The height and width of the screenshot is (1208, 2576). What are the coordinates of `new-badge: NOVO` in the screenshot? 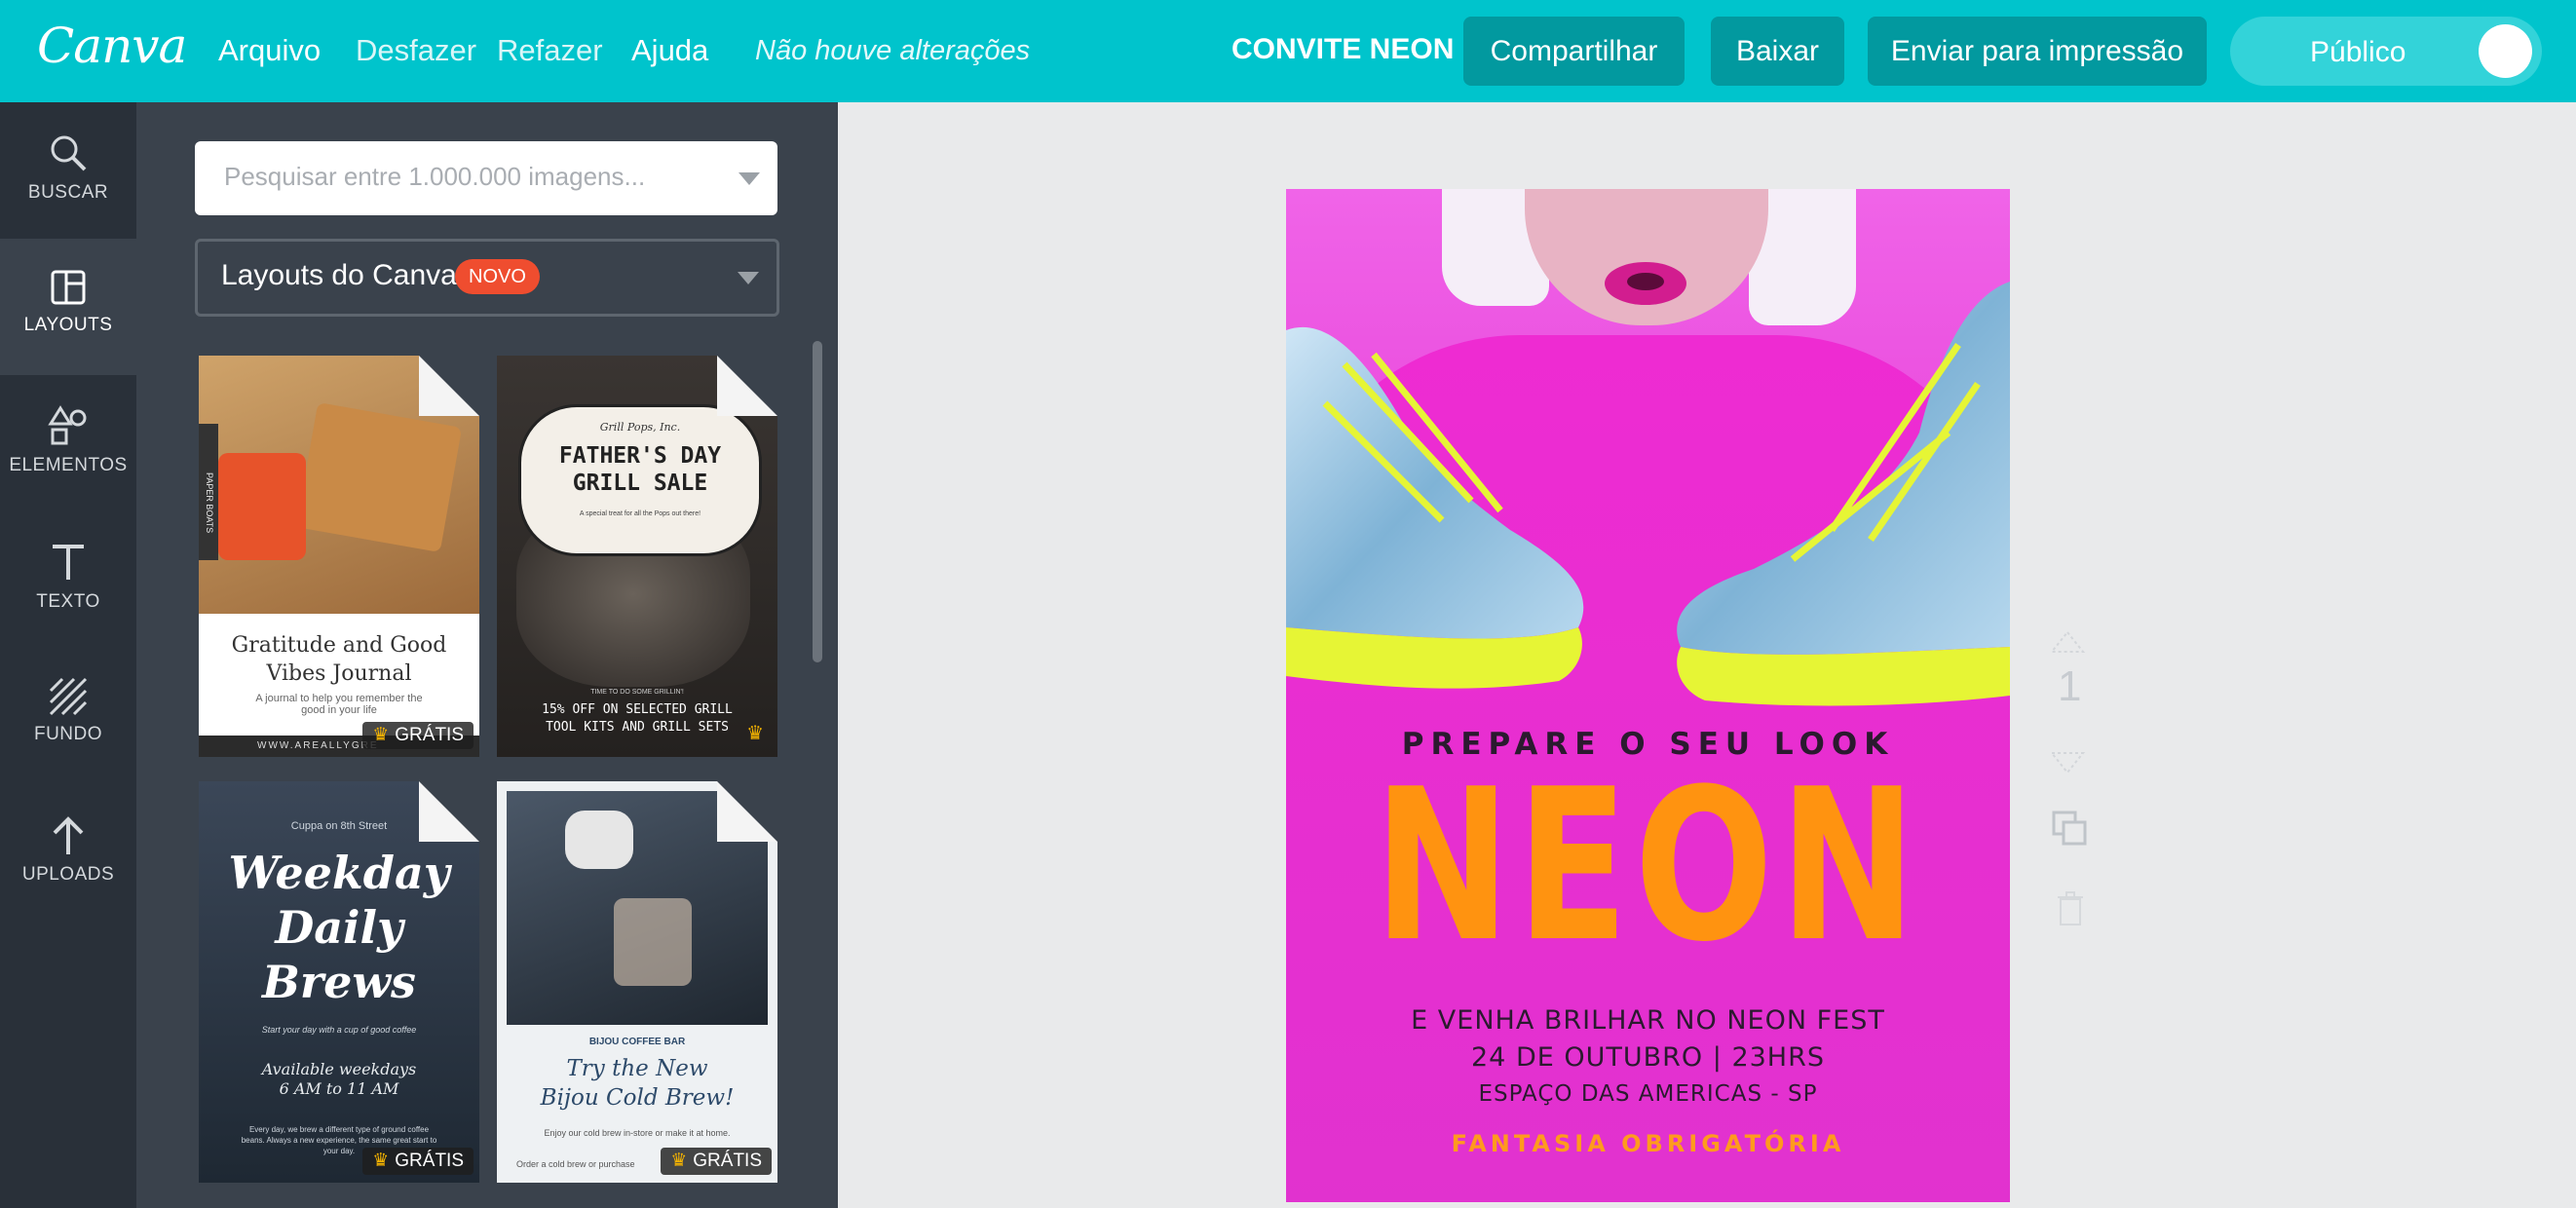 It's located at (497, 276).